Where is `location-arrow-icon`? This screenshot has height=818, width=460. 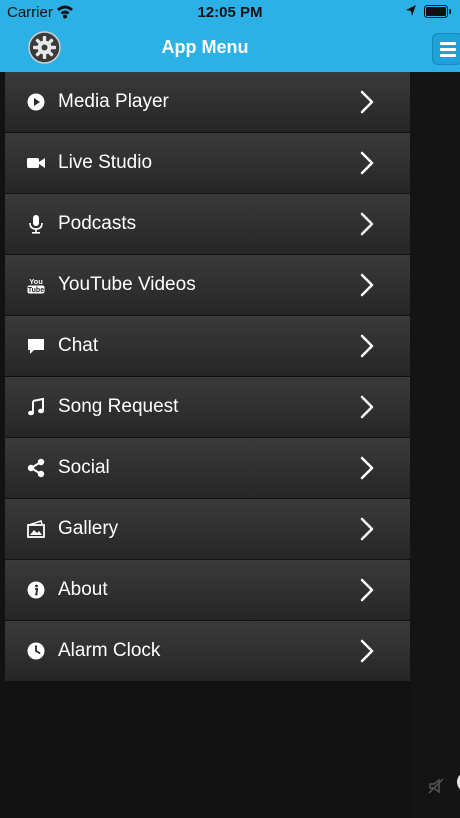 location-arrow-icon is located at coordinates (411, 13).